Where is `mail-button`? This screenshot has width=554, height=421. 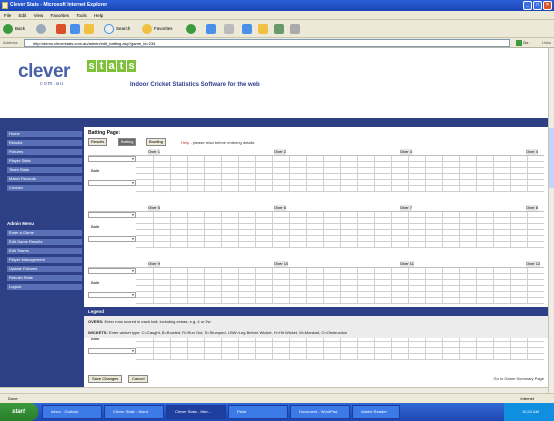 mail-button is located at coordinates (212, 29).